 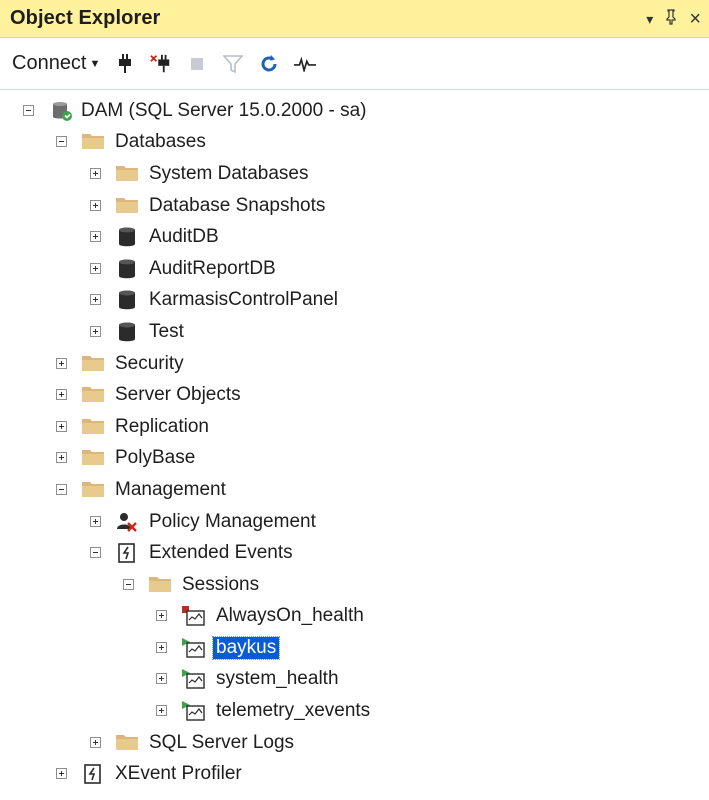 I want to click on disconnect-icon, so click(x=161, y=64).